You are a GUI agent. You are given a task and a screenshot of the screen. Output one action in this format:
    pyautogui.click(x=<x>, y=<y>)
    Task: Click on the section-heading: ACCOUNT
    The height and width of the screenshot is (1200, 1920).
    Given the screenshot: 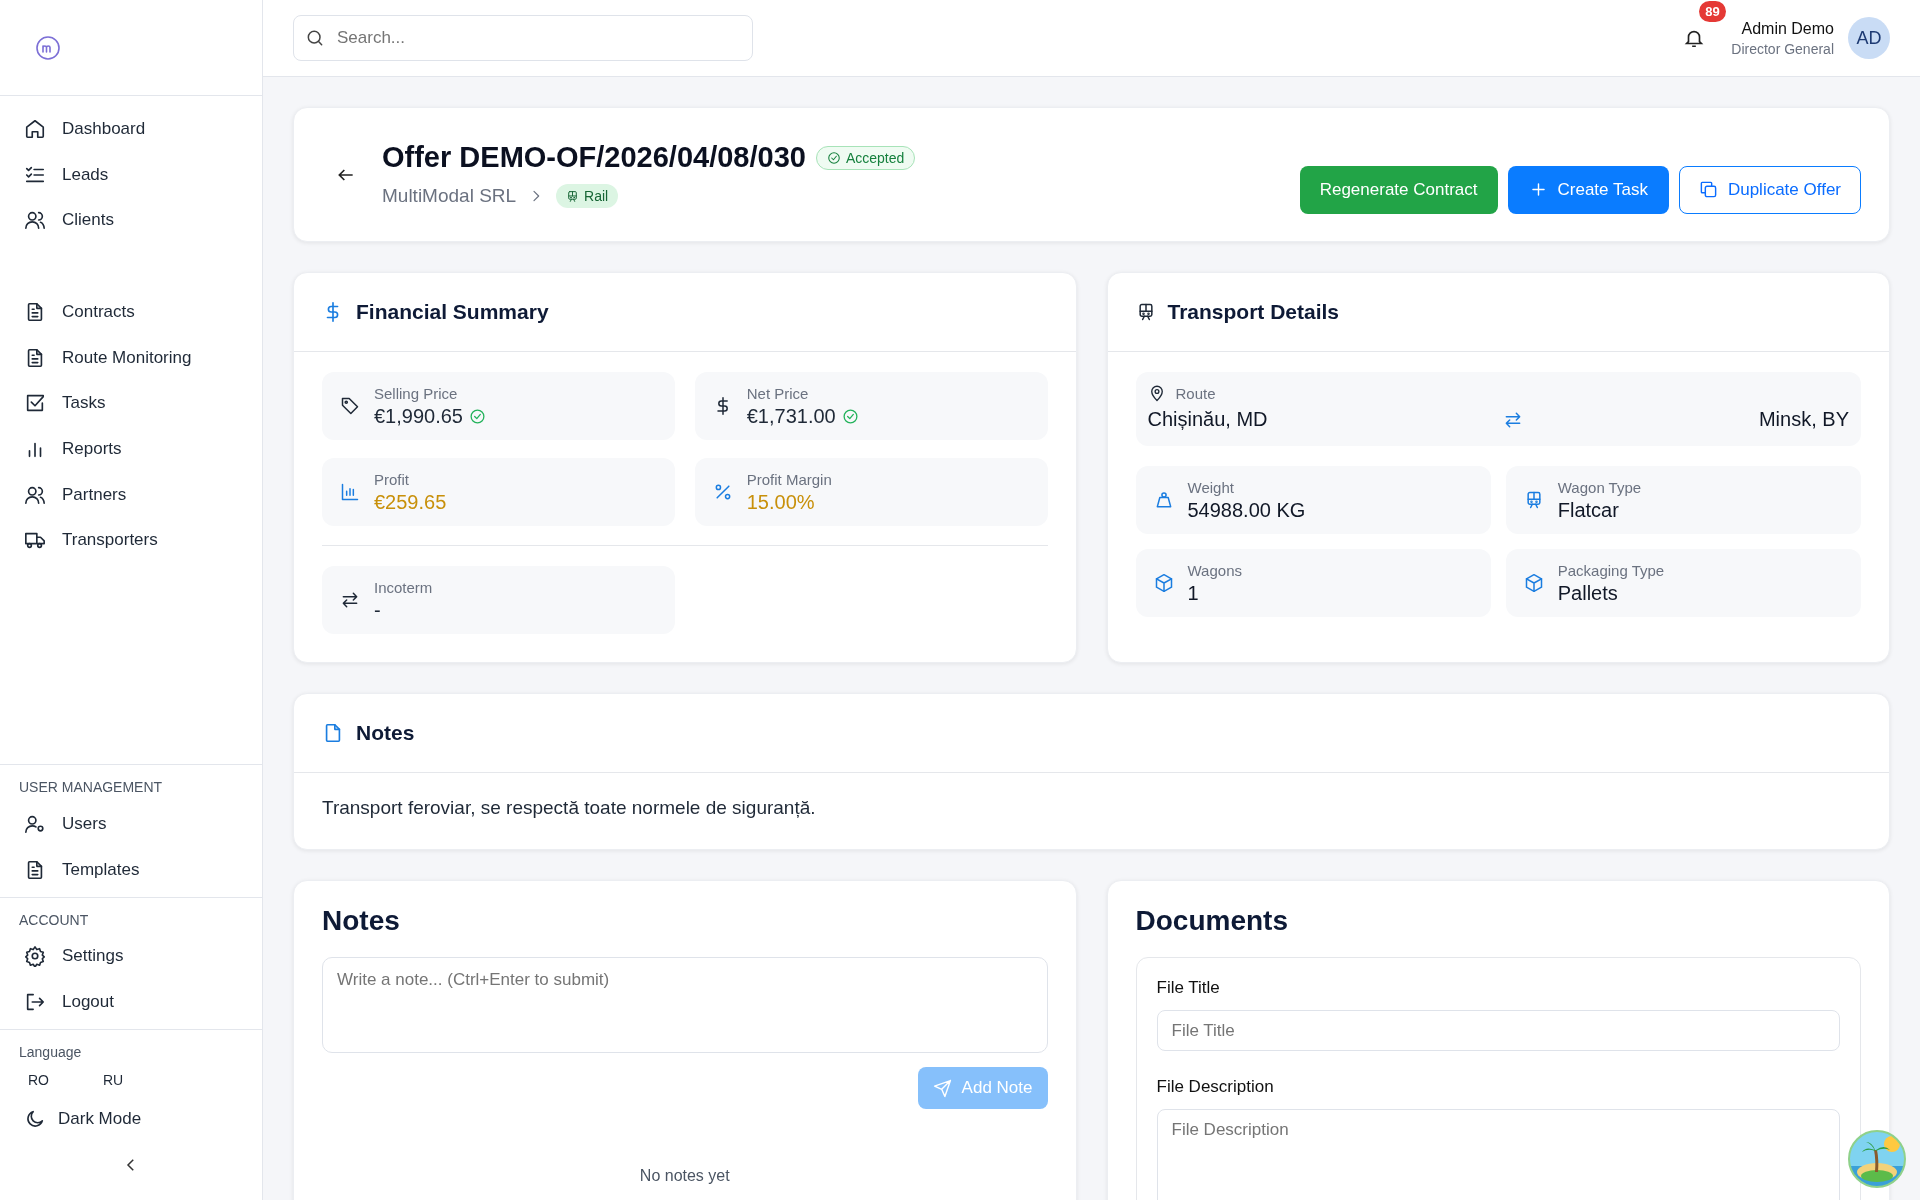 What is the action you would take?
    pyautogui.click(x=54, y=920)
    